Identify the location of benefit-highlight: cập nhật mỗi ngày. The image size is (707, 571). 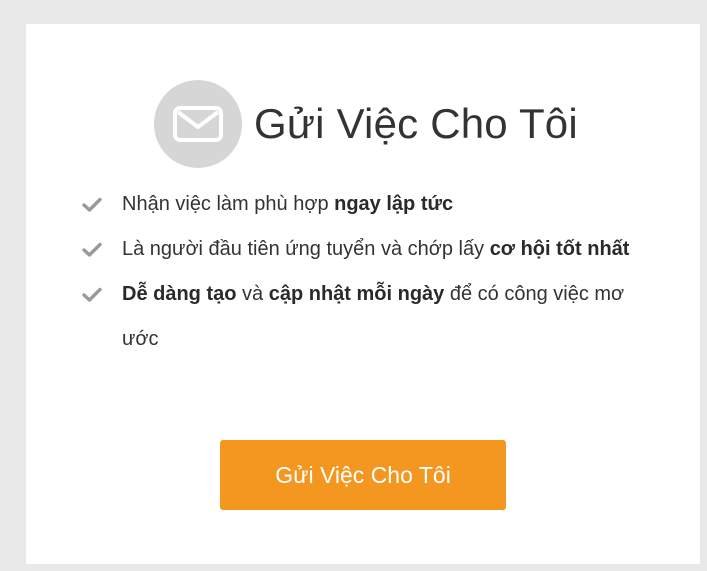
(356, 294).